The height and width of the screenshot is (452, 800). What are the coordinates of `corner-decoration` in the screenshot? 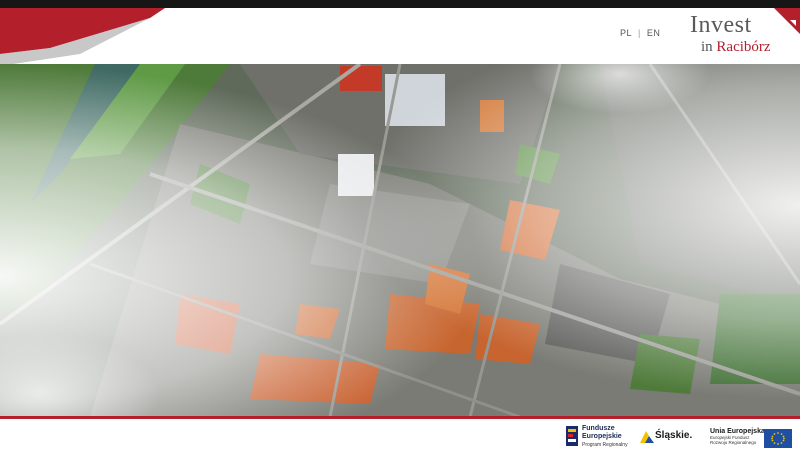 It's located at (82, 37).